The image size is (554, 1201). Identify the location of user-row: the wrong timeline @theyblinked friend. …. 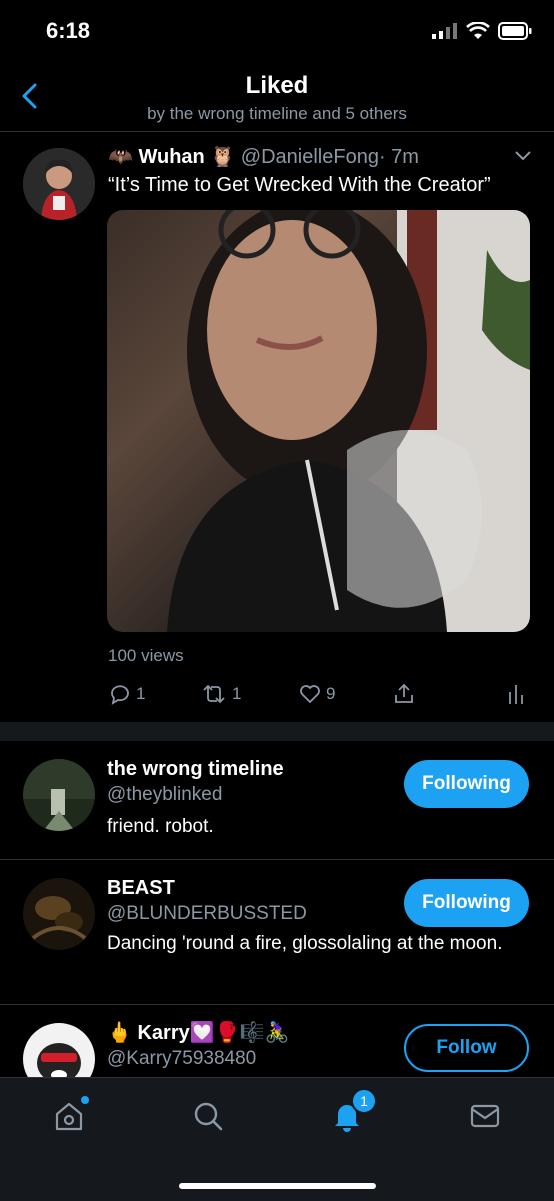
(277, 800).